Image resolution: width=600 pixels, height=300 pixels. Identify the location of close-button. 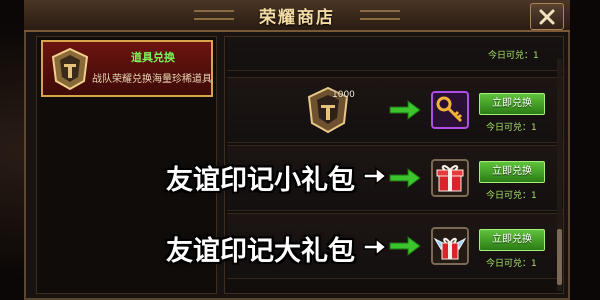
(547, 16).